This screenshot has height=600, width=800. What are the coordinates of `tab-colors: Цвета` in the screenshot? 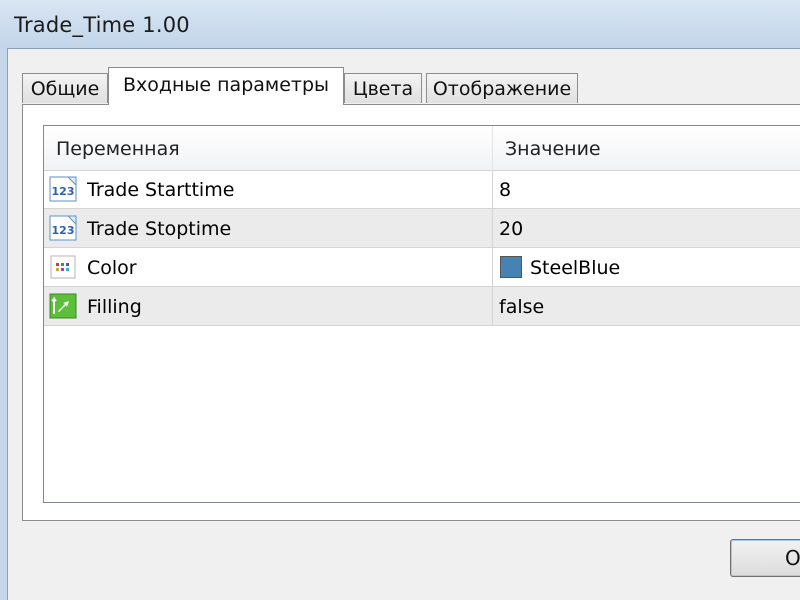 It's located at (383, 88).